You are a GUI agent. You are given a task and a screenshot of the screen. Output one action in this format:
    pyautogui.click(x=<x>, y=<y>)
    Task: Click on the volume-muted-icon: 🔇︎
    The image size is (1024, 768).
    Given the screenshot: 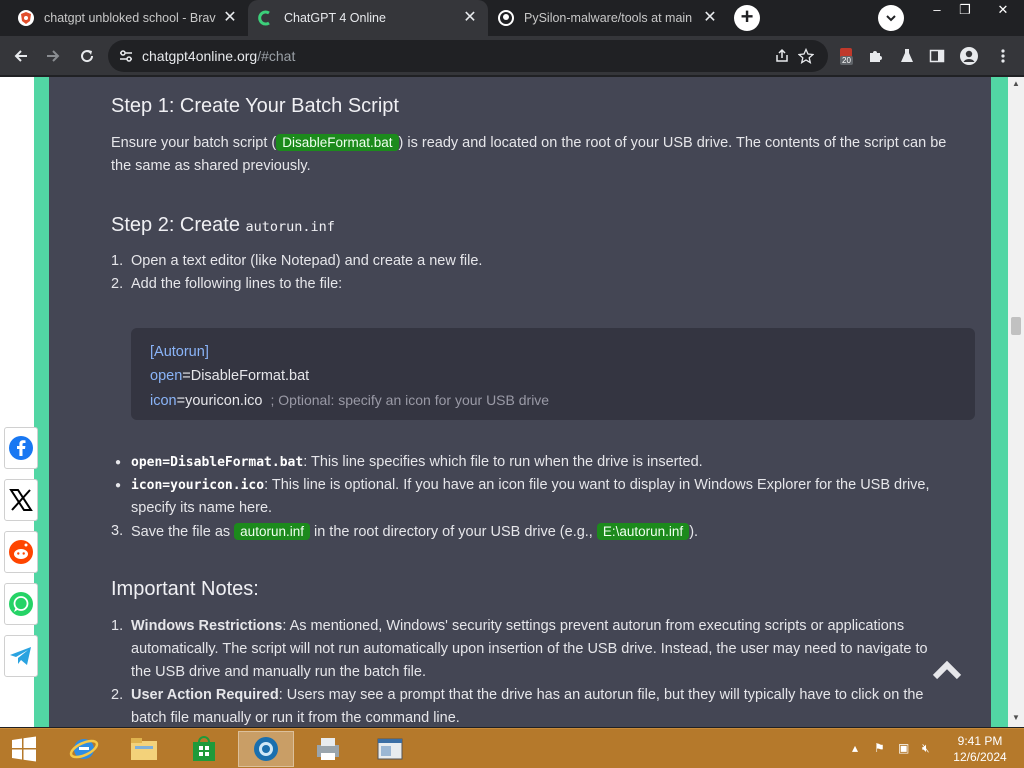 What is the action you would take?
    pyautogui.click(x=926, y=748)
    